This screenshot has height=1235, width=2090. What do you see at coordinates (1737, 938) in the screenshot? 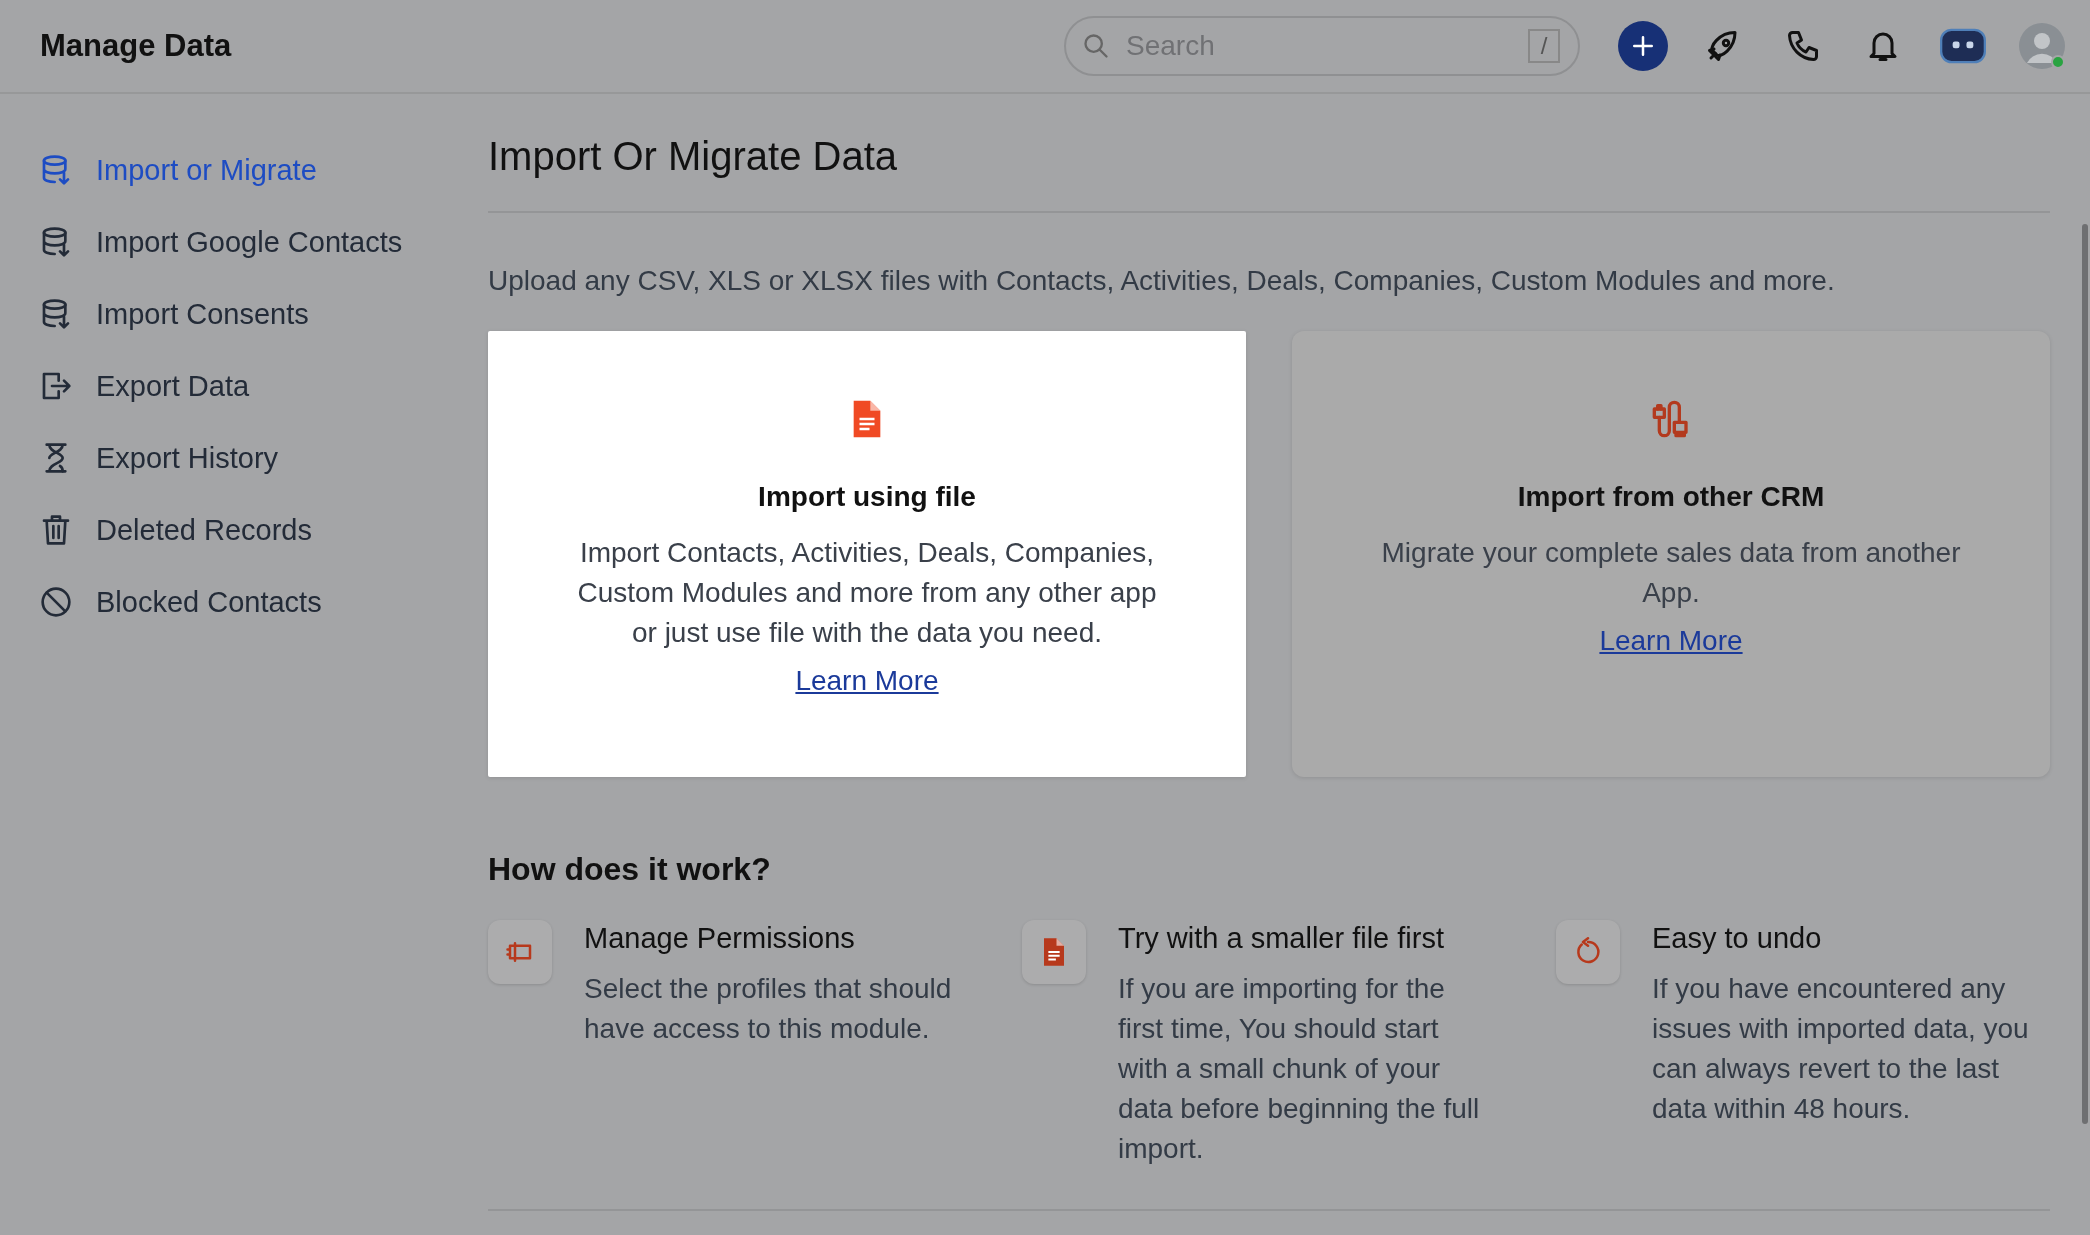
I see `step-title: Easy to undo` at bounding box center [1737, 938].